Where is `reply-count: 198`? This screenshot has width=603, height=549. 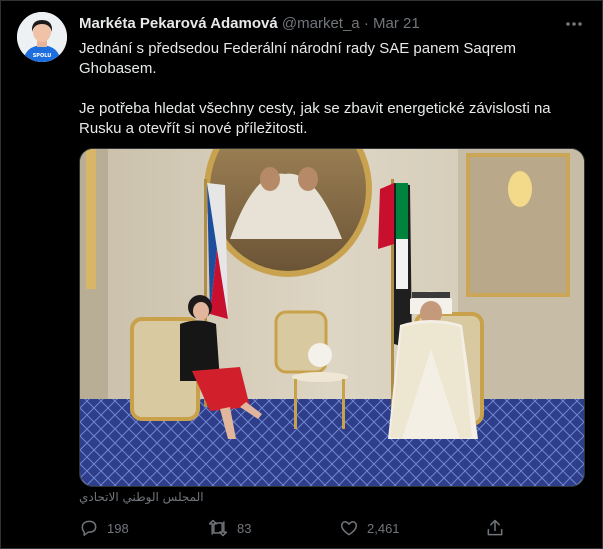
reply-count: 198 is located at coordinates (118, 528).